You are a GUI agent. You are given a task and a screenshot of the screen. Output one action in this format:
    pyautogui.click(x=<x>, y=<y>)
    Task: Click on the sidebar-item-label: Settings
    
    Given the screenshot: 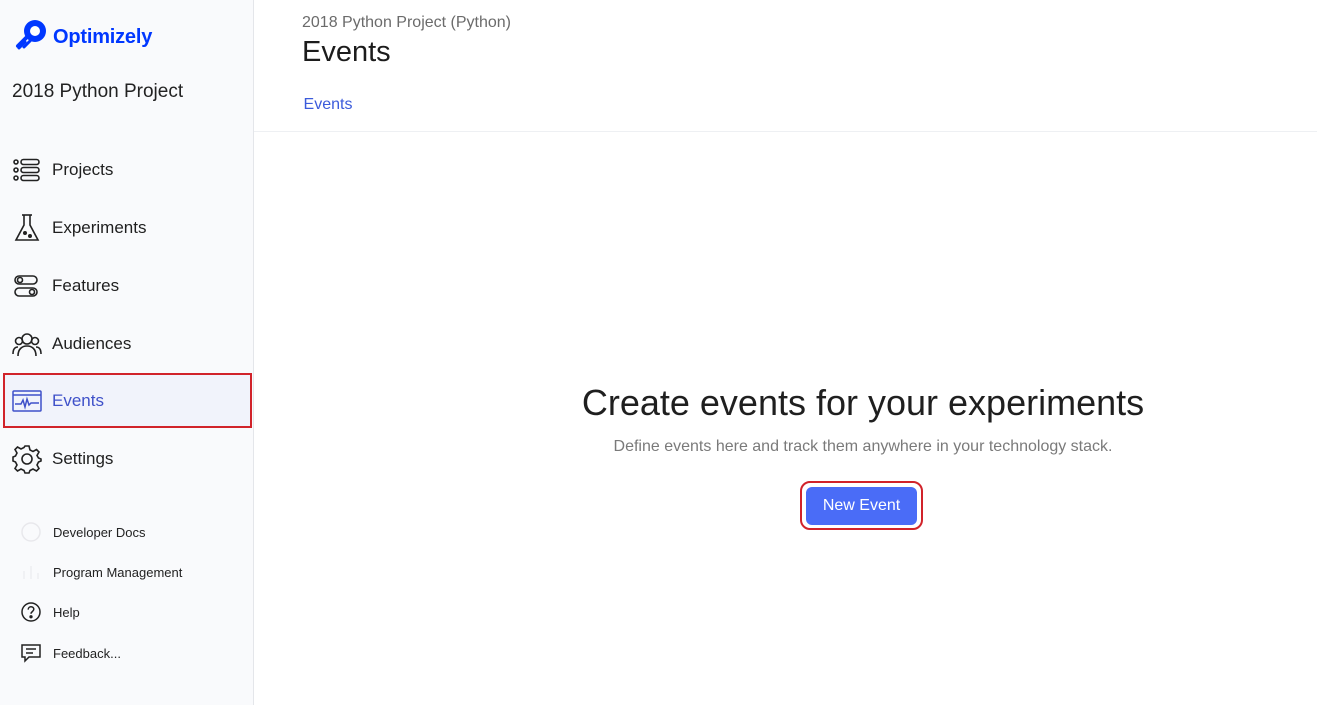 What is the action you would take?
    pyautogui.click(x=83, y=458)
    